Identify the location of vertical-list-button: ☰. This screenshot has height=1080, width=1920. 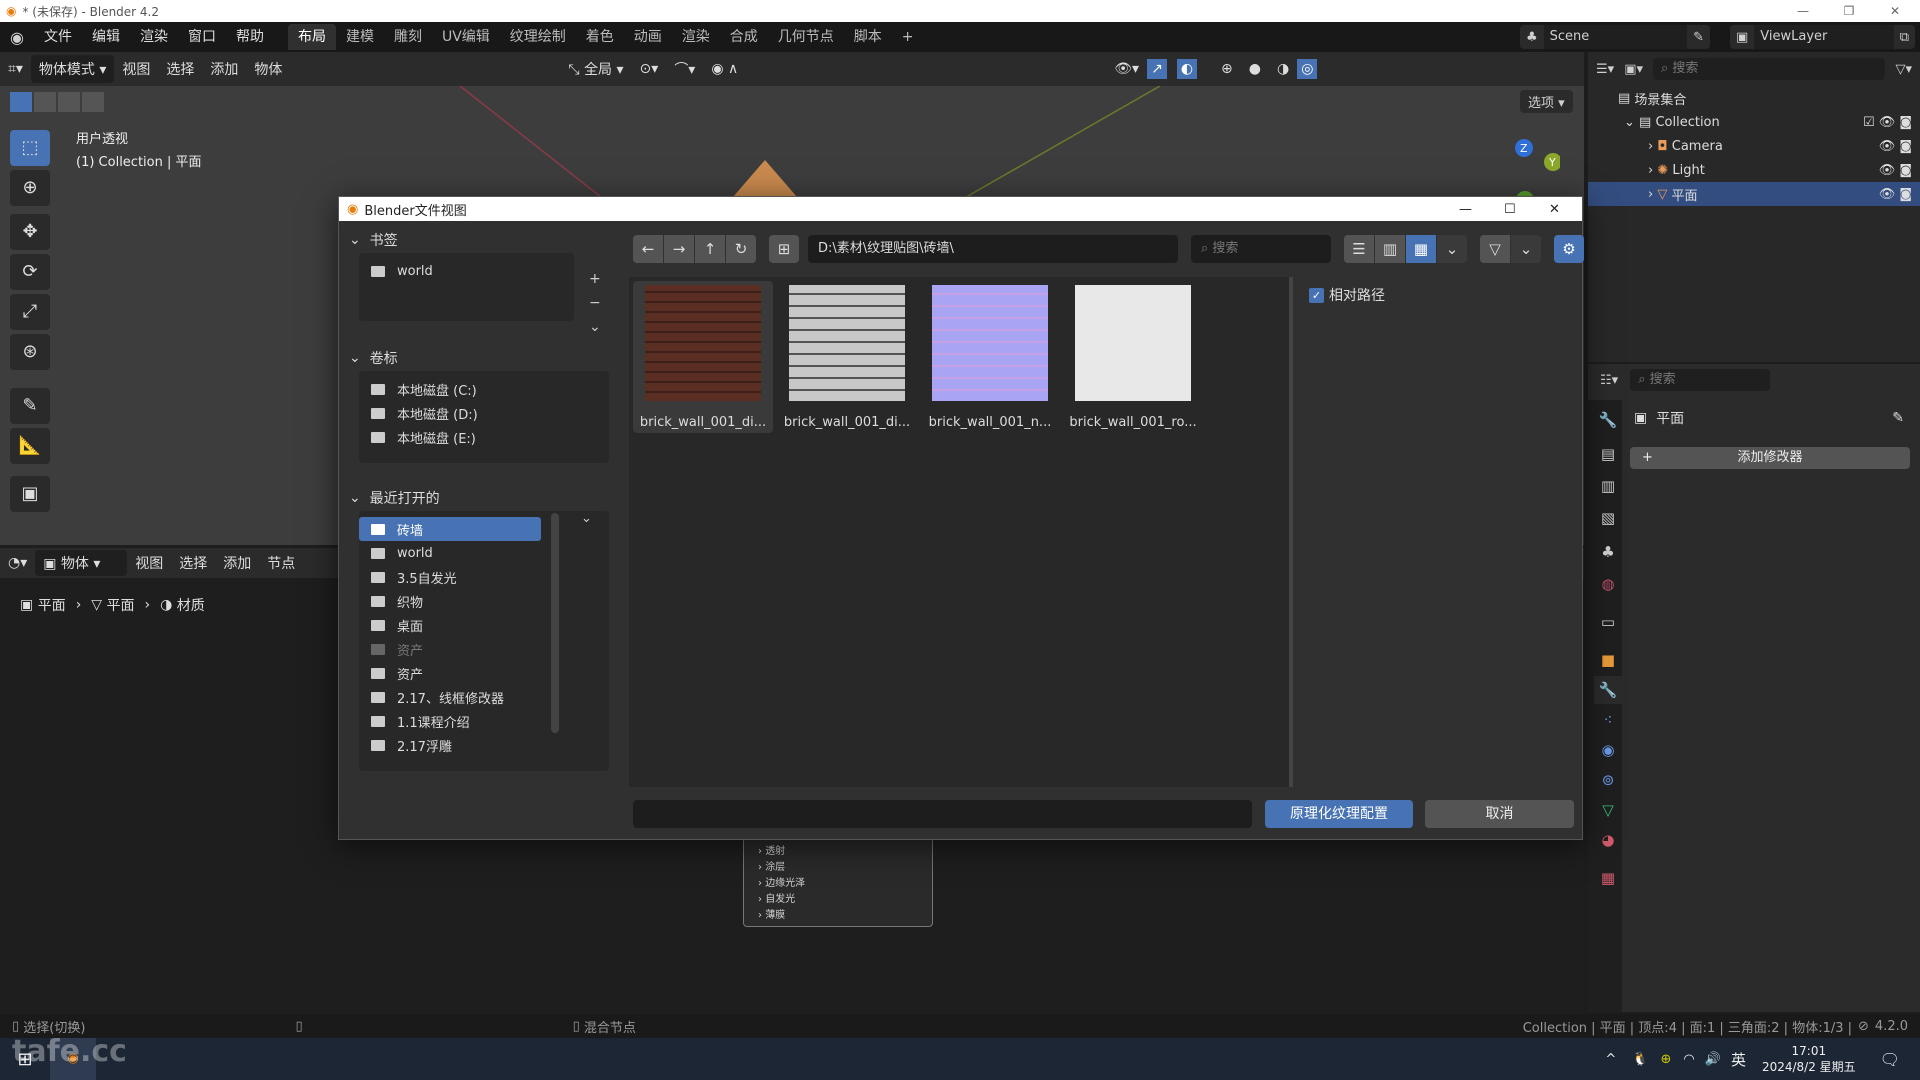
(1359, 249).